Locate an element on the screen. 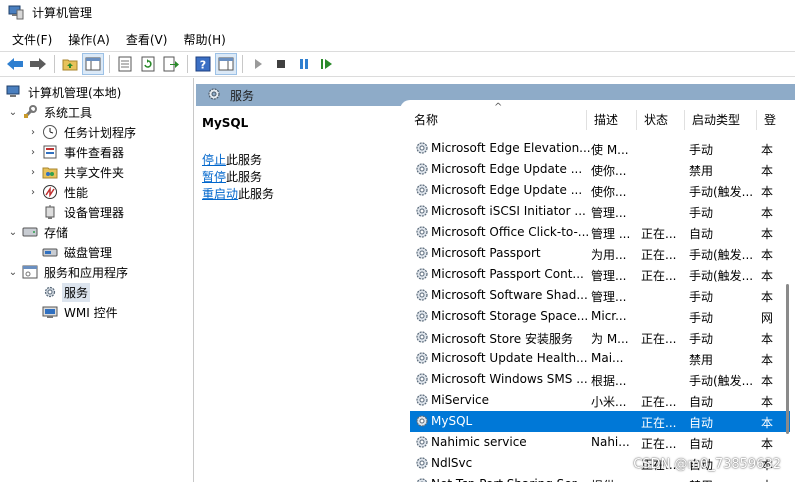  toolbar: ? is located at coordinates (397, 64).